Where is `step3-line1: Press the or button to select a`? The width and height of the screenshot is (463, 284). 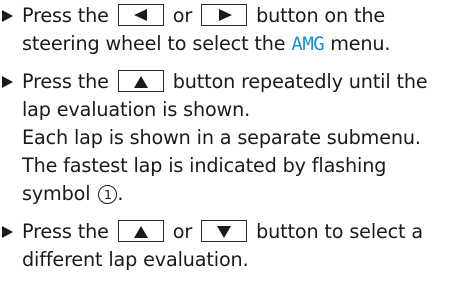 step3-line1: Press the or button to select a is located at coordinates (222, 232).